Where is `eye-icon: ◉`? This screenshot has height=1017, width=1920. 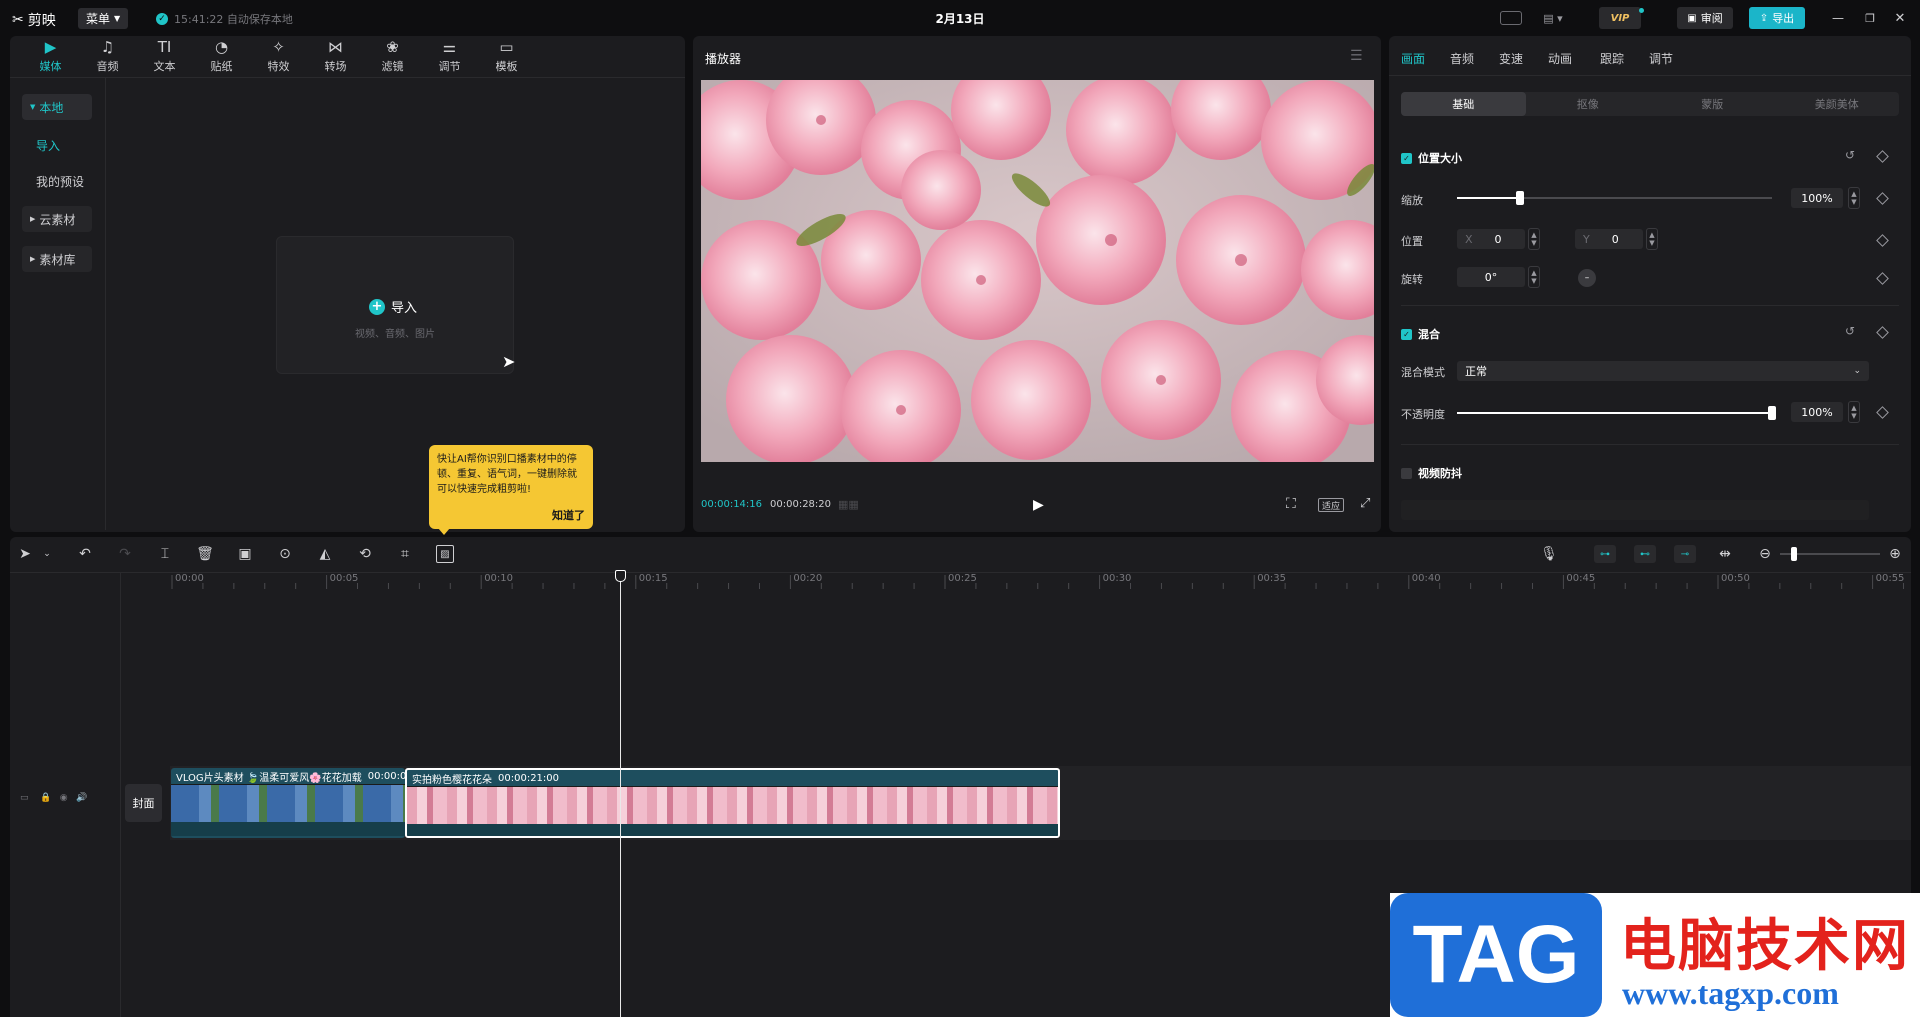 eye-icon: ◉ is located at coordinates (64, 798).